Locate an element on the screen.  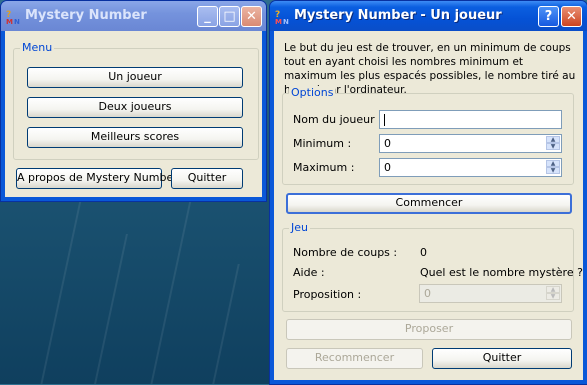
help-button: ? is located at coordinates (548, 16).